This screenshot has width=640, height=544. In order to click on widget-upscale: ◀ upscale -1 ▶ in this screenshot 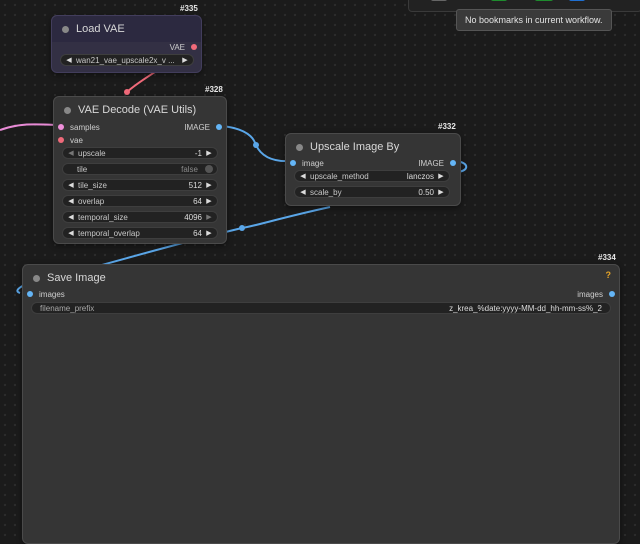, I will do `click(140, 153)`.